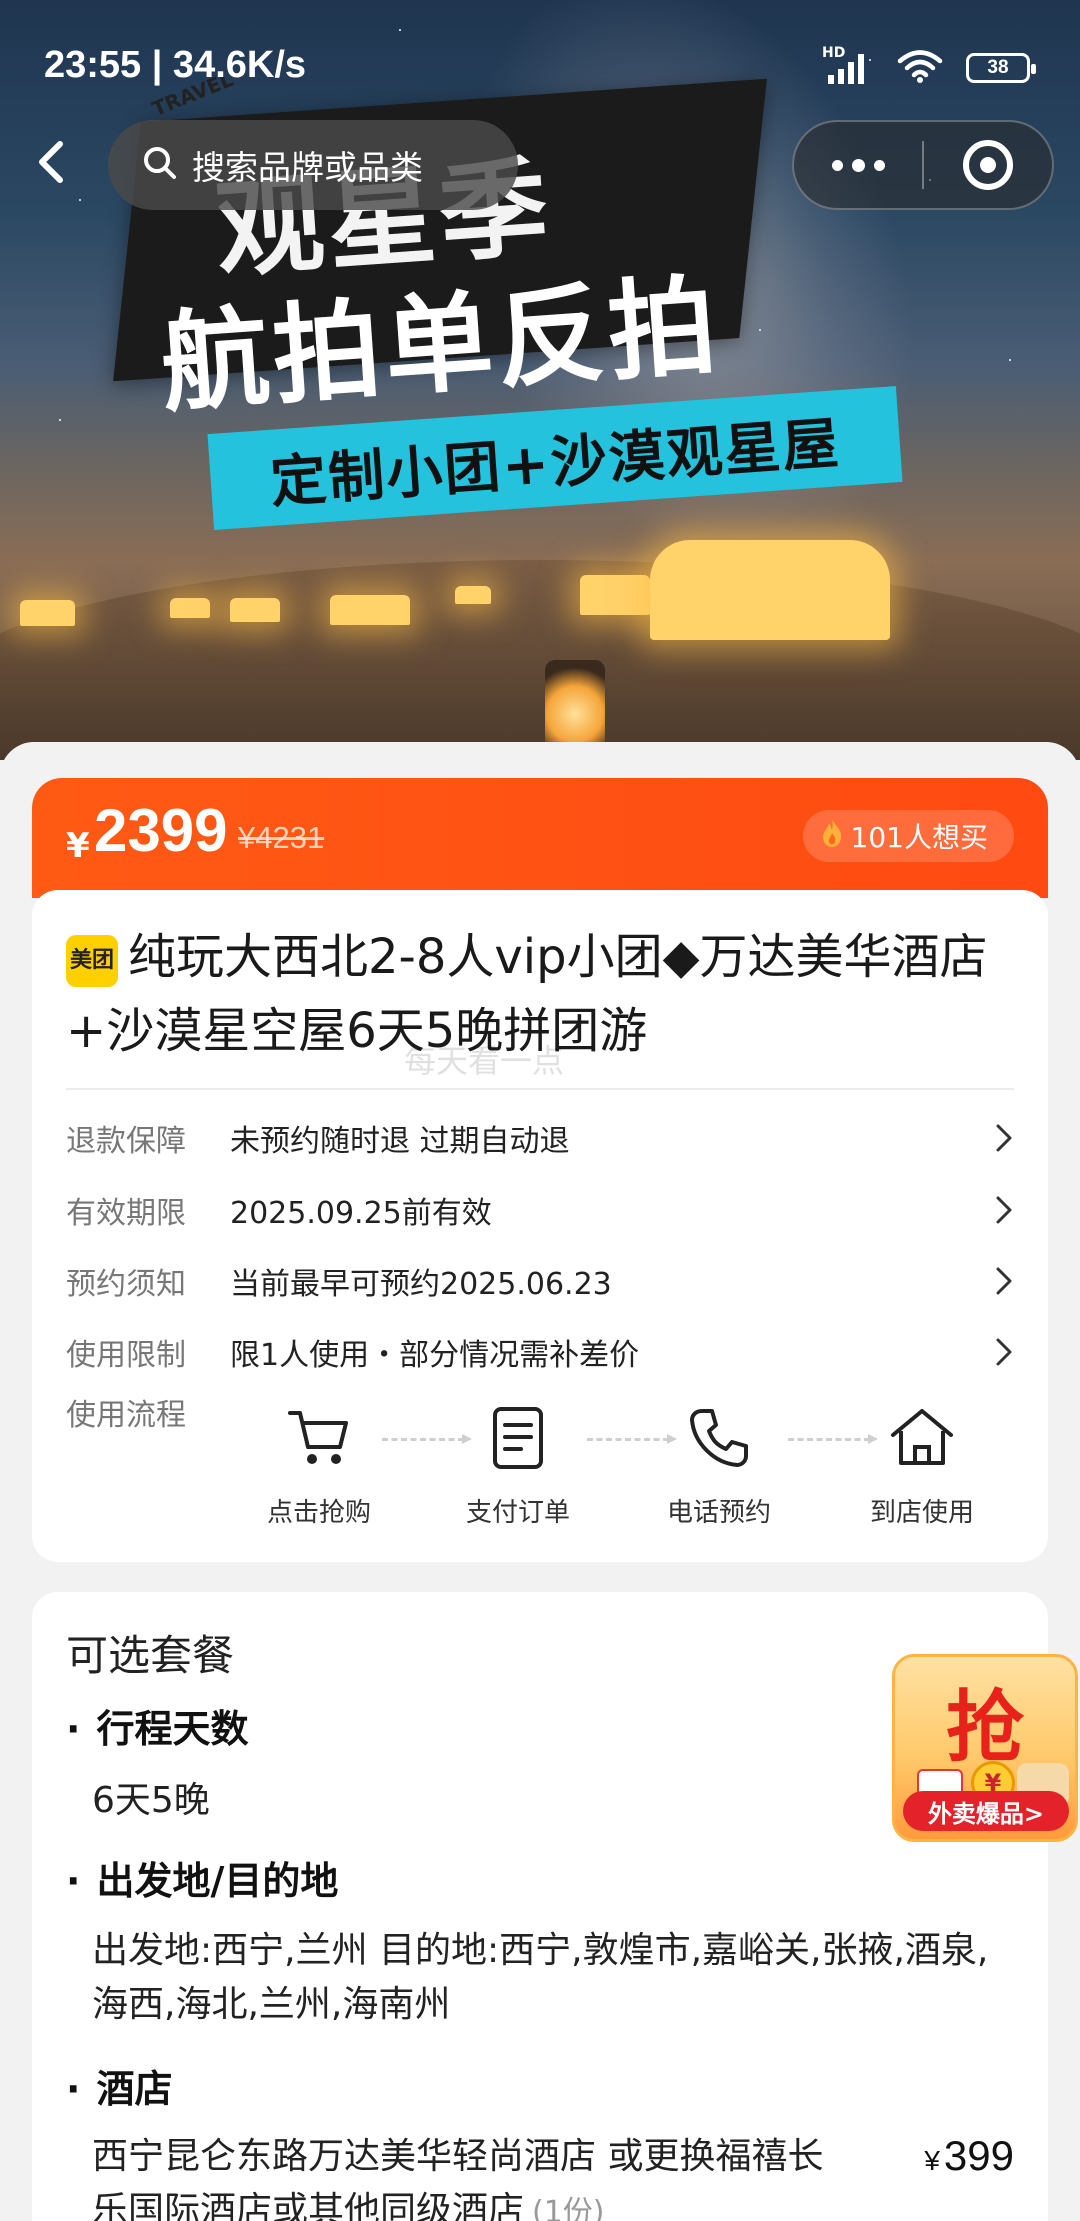  I want to click on detail-key: 有效期限, so click(126, 1213).